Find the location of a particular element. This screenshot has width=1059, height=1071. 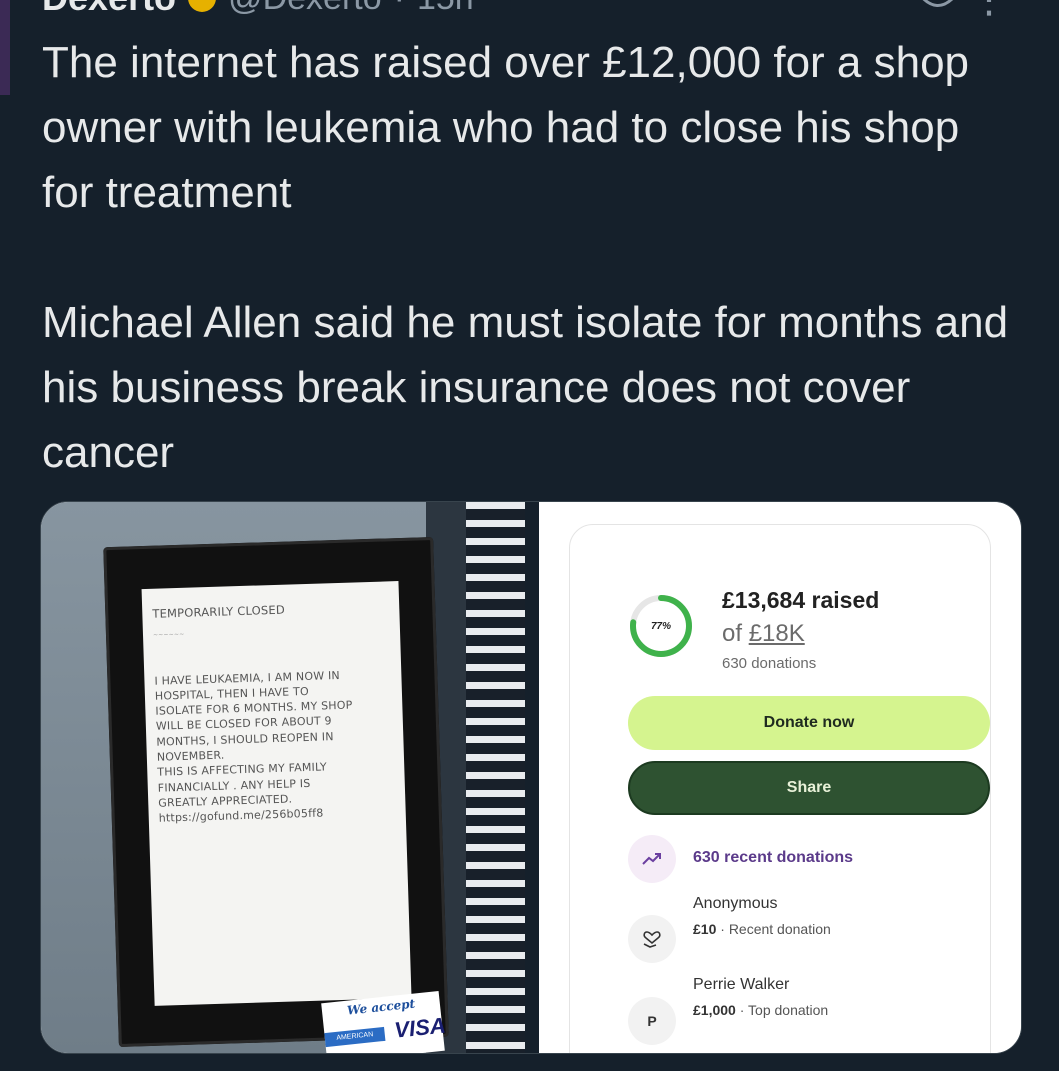

sticker-text: We accept is located at coordinates (381, 1007).